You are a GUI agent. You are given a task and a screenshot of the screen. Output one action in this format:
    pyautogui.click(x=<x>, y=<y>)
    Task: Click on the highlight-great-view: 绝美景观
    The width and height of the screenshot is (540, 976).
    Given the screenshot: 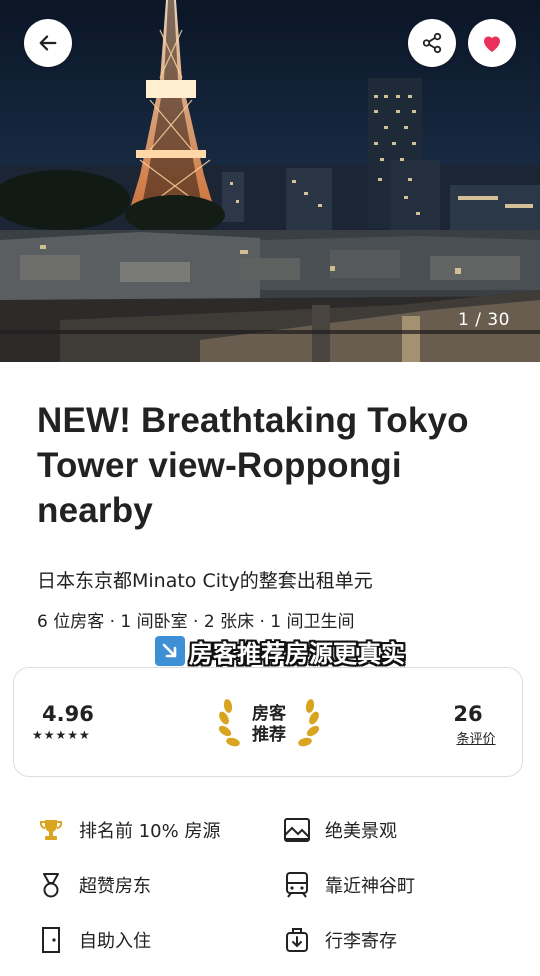 What is the action you would take?
    pyautogui.click(x=340, y=830)
    